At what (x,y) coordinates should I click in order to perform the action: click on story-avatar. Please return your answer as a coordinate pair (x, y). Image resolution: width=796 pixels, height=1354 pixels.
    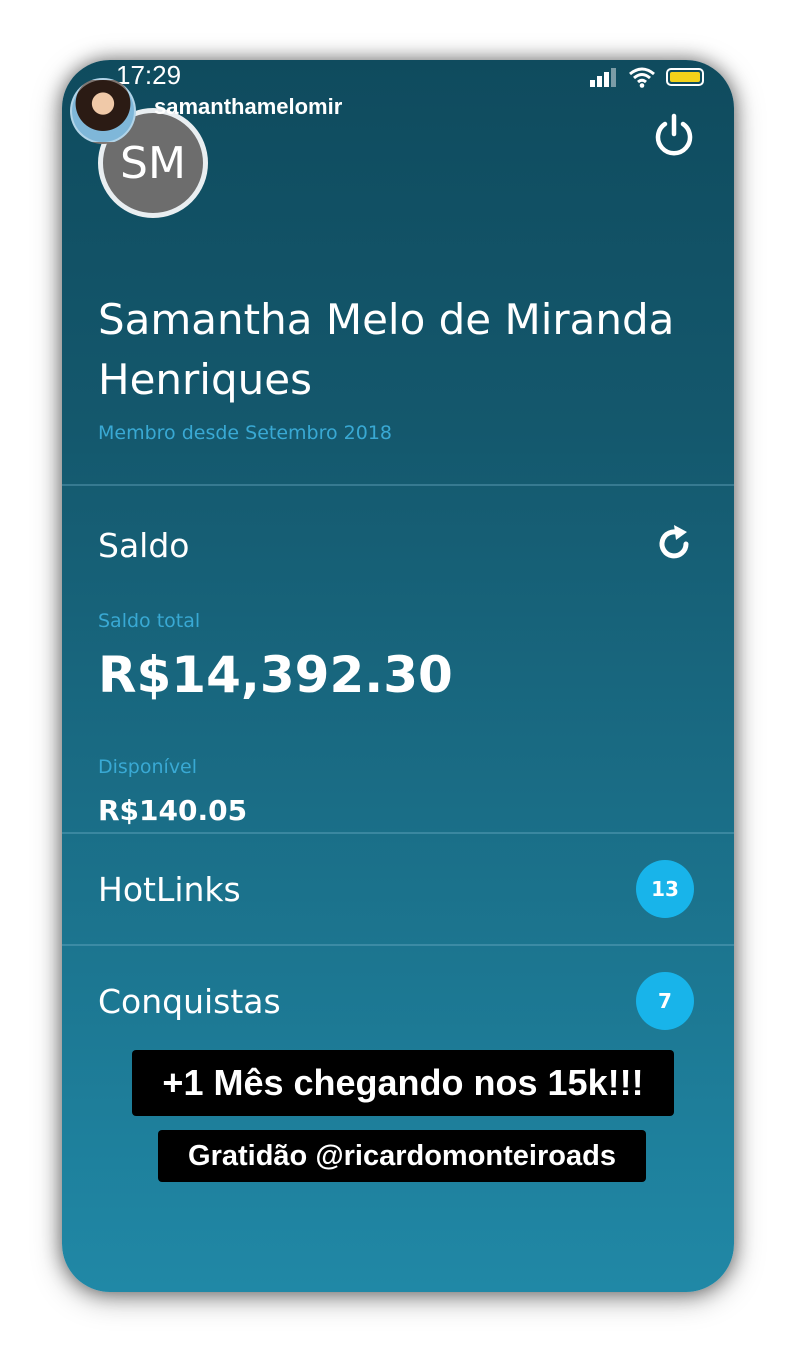
    Looking at the image, I should click on (103, 111).